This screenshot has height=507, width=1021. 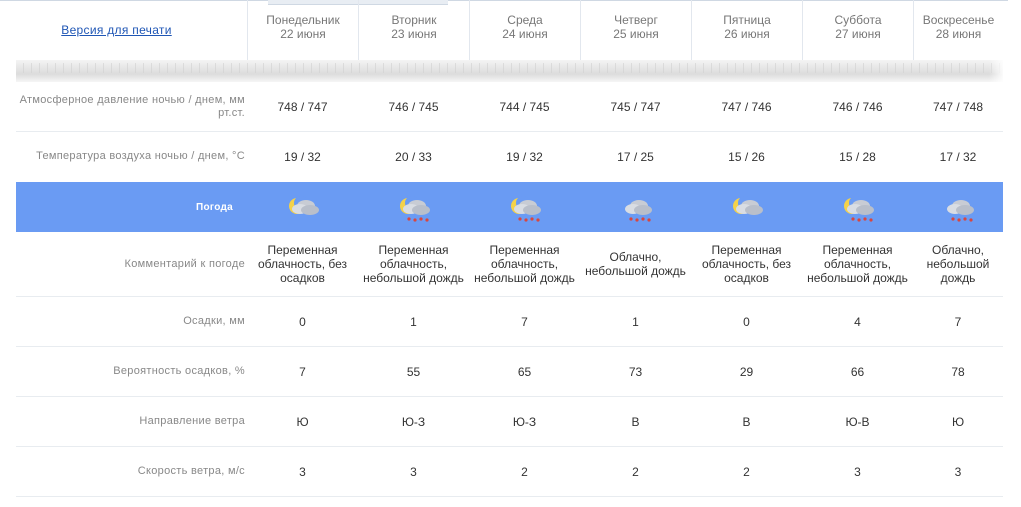 What do you see at coordinates (509, 422) in the screenshot?
I see `wind-direction-row: Направление ветра Ю Ю-З Ю-З В В Ю-В Ю` at bounding box center [509, 422].